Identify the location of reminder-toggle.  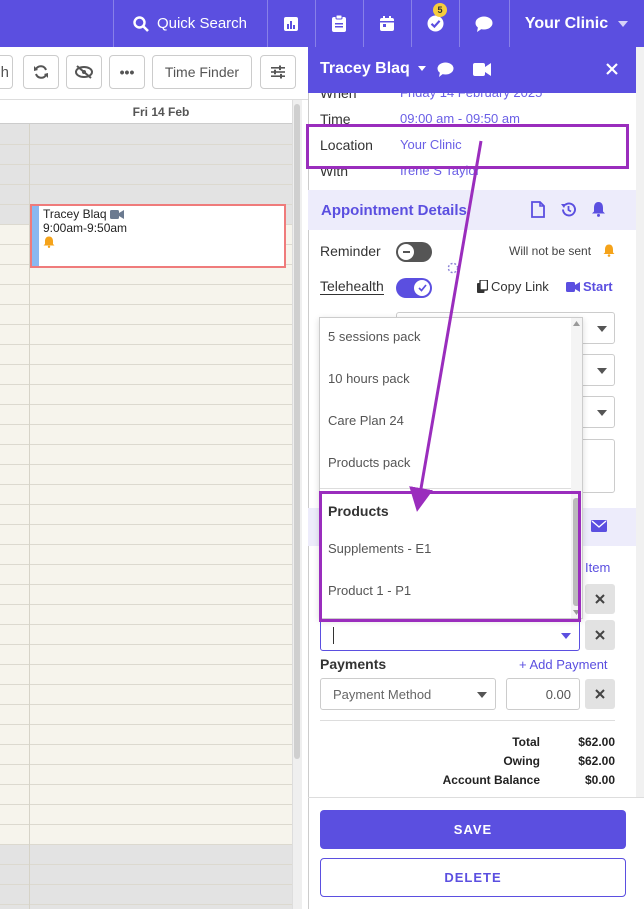
(414, 252).